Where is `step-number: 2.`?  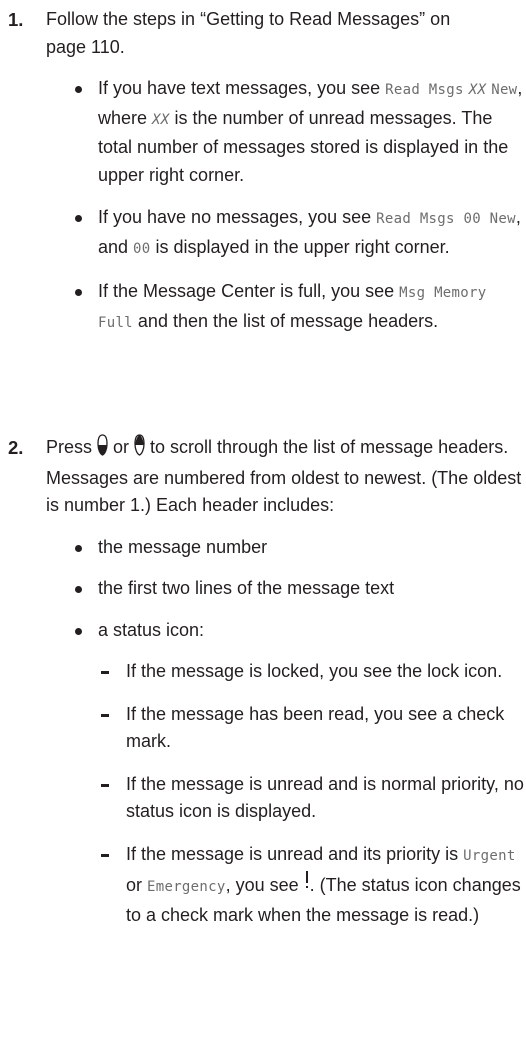 step-number: 2. is located at coordinates (16, 447).